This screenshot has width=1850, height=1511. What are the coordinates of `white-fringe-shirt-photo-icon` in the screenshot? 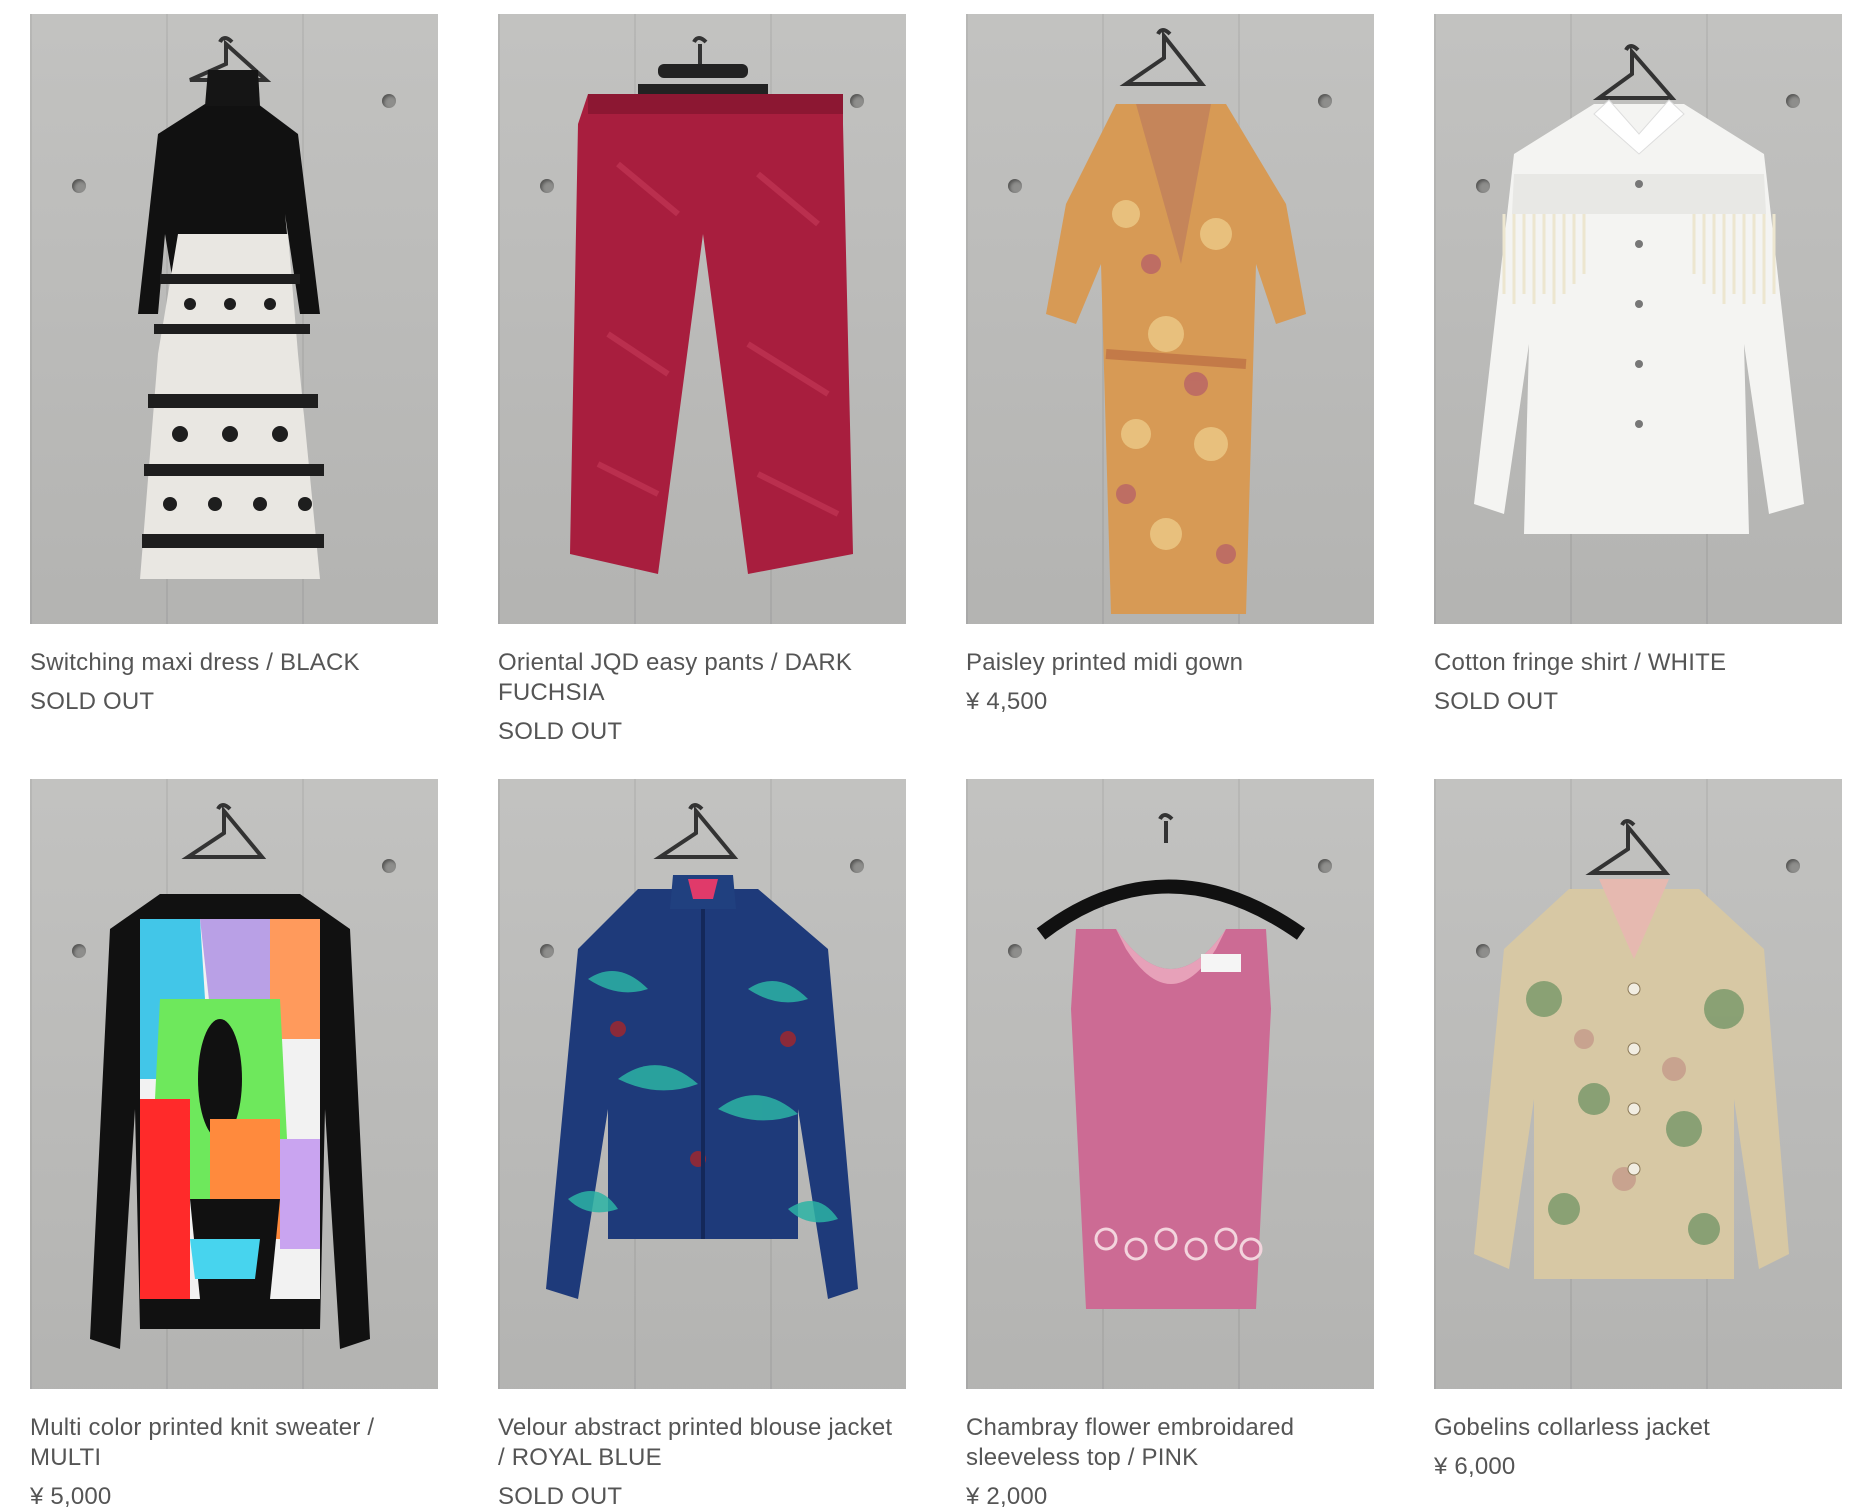 It's located at (1639, 289).